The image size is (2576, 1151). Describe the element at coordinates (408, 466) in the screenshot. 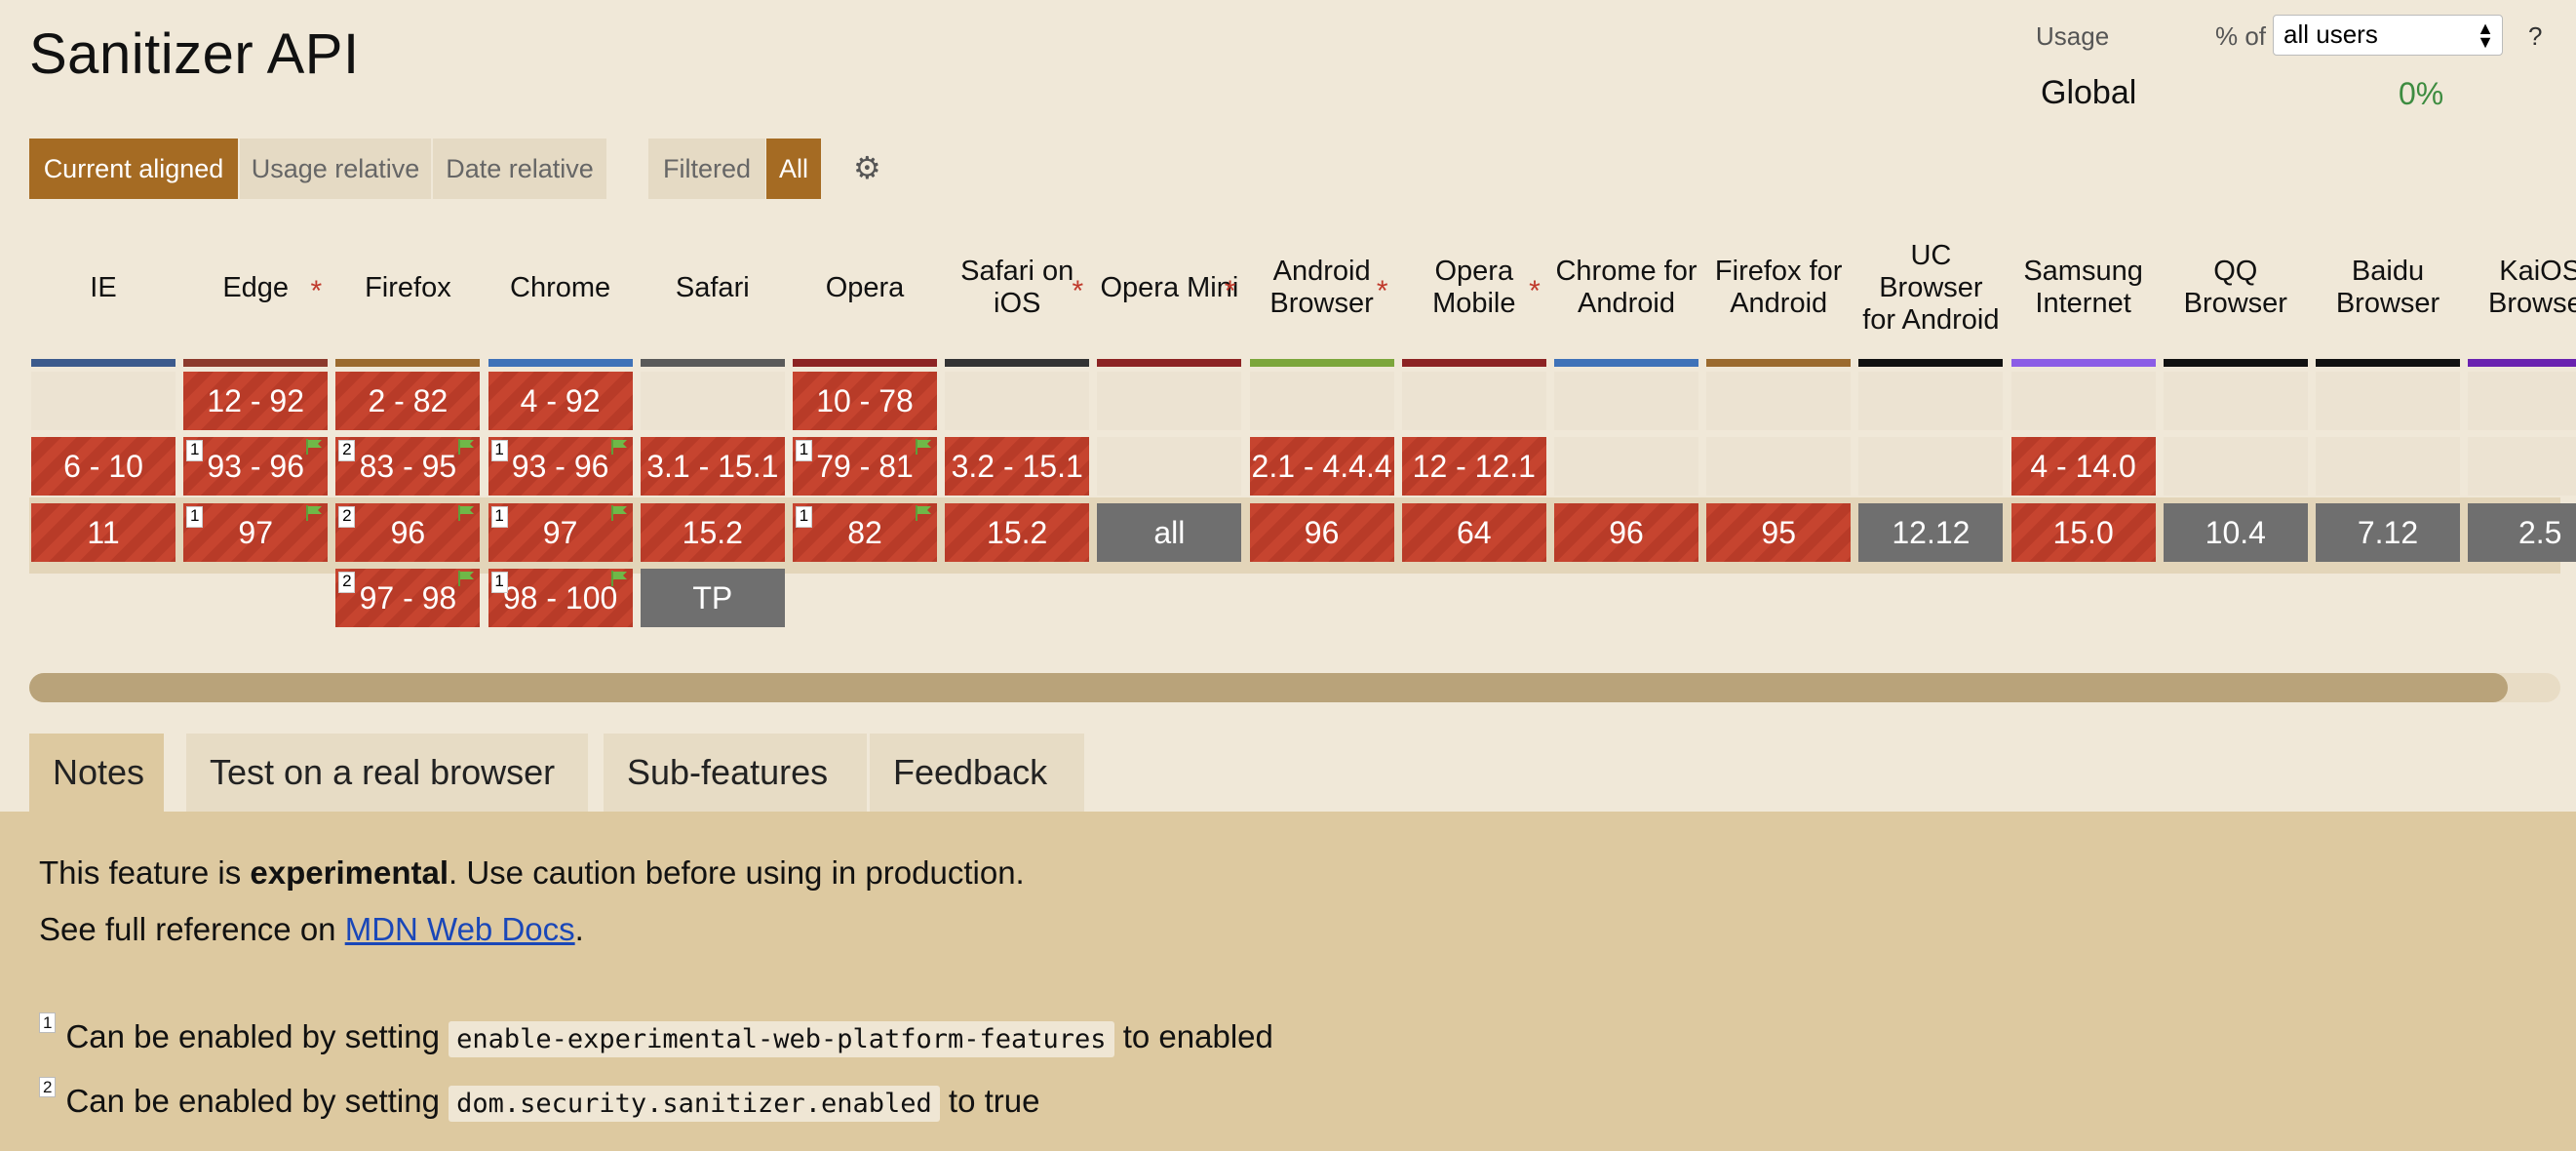

I see `support-cell: 83 - 95 2` at that location.